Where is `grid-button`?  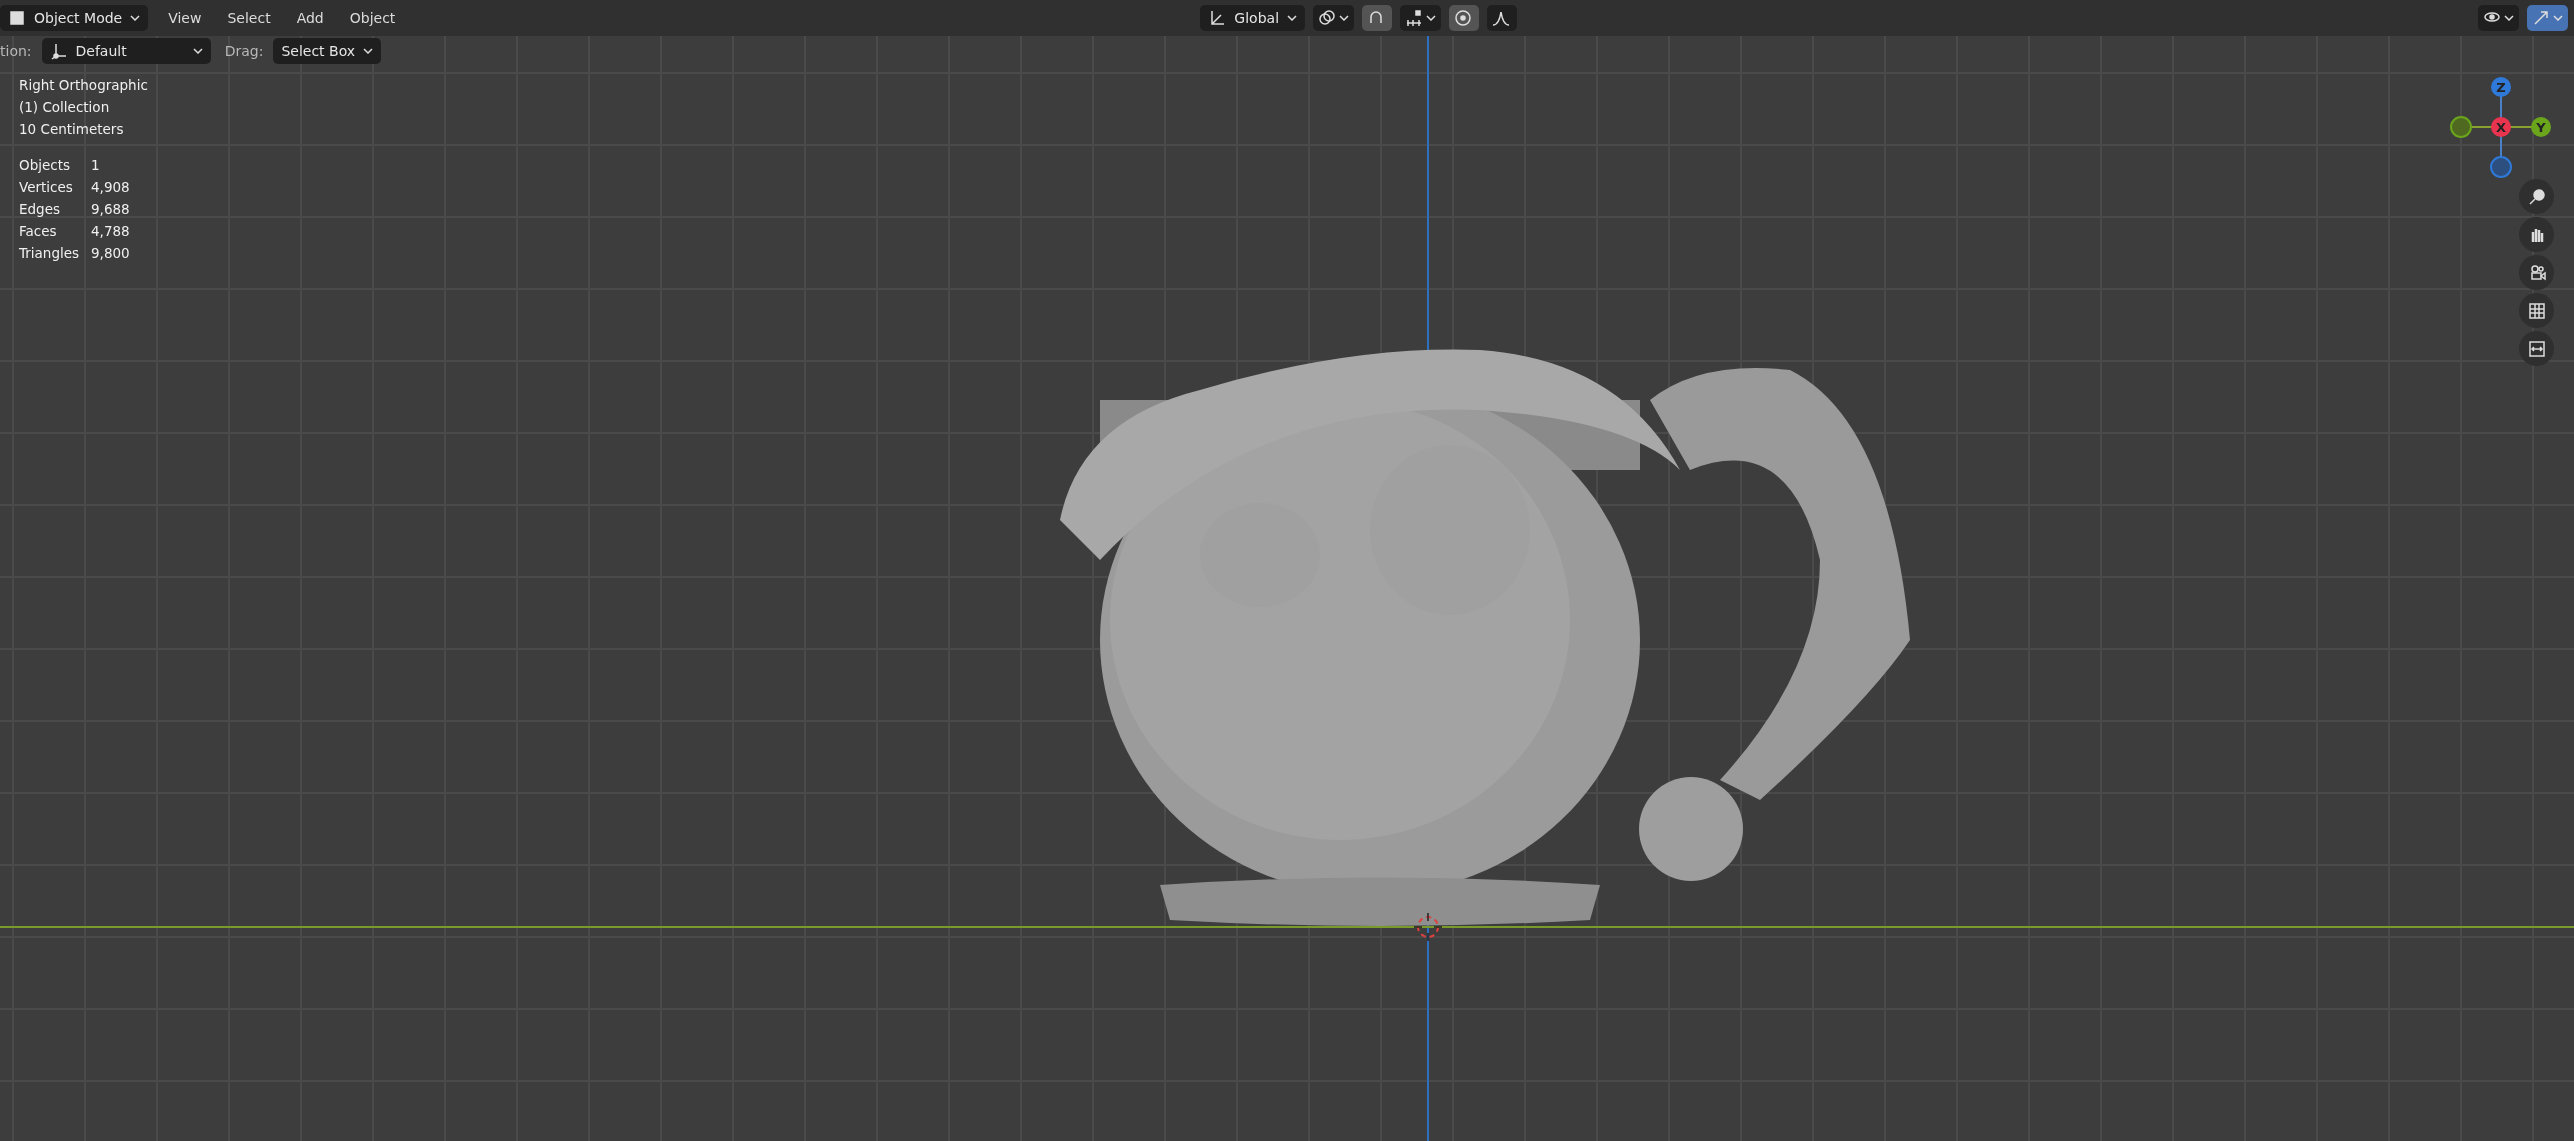 grid-button is located at coordinates (2536, 310).